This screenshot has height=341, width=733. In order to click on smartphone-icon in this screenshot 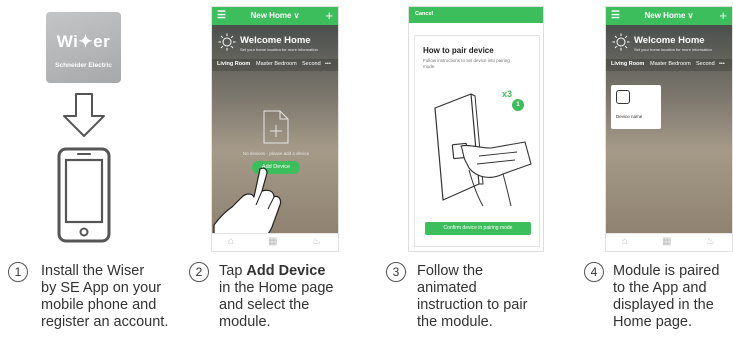, I will do `click(84, 195)`.